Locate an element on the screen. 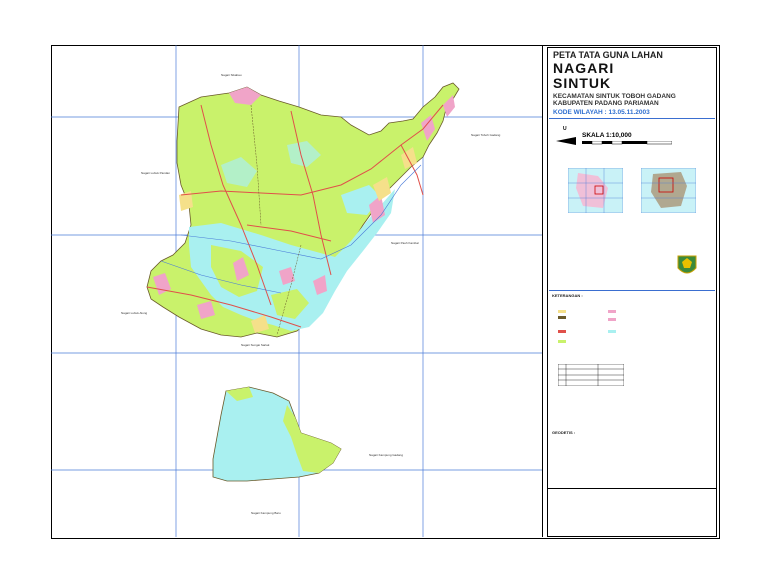 The image size is (768, 582). map-title-line2: NAGARI is located at coordinates (584, 68).